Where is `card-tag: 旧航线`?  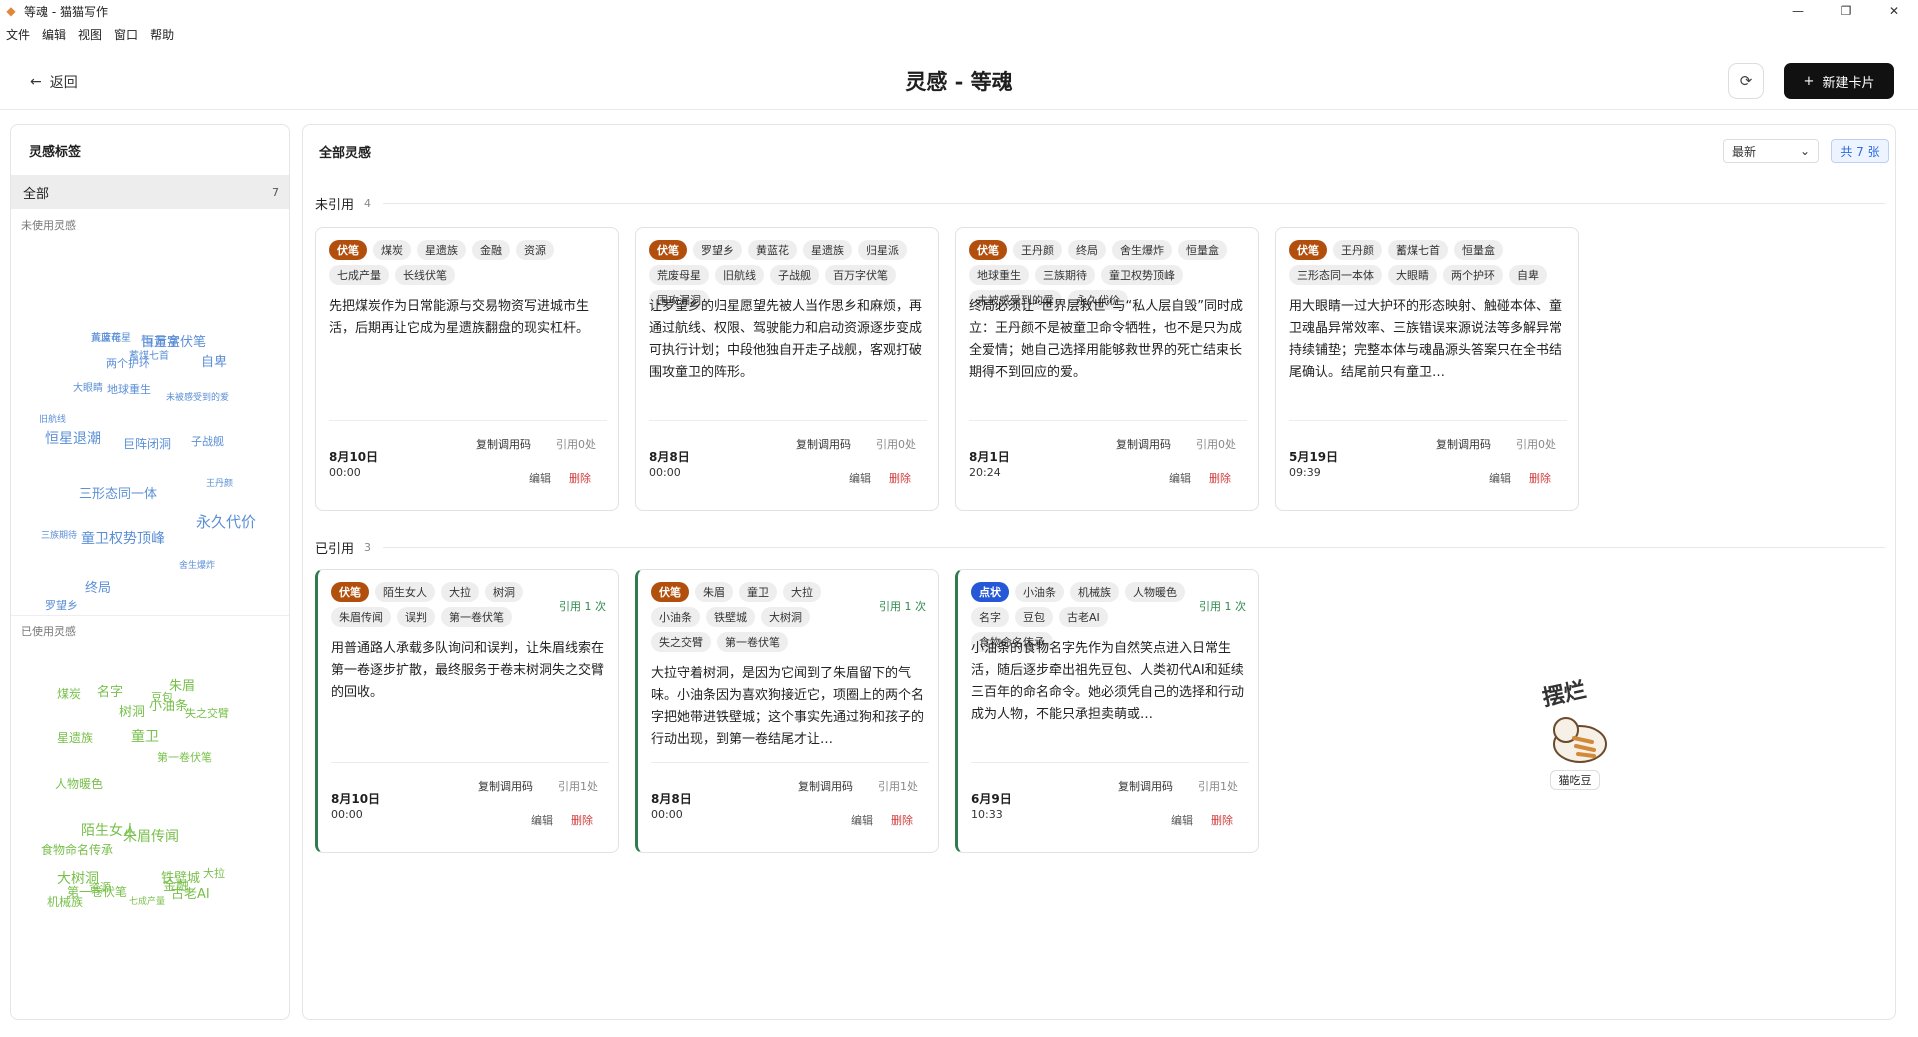 card-tag: 旧航线 is located at coordinates (739, 275).